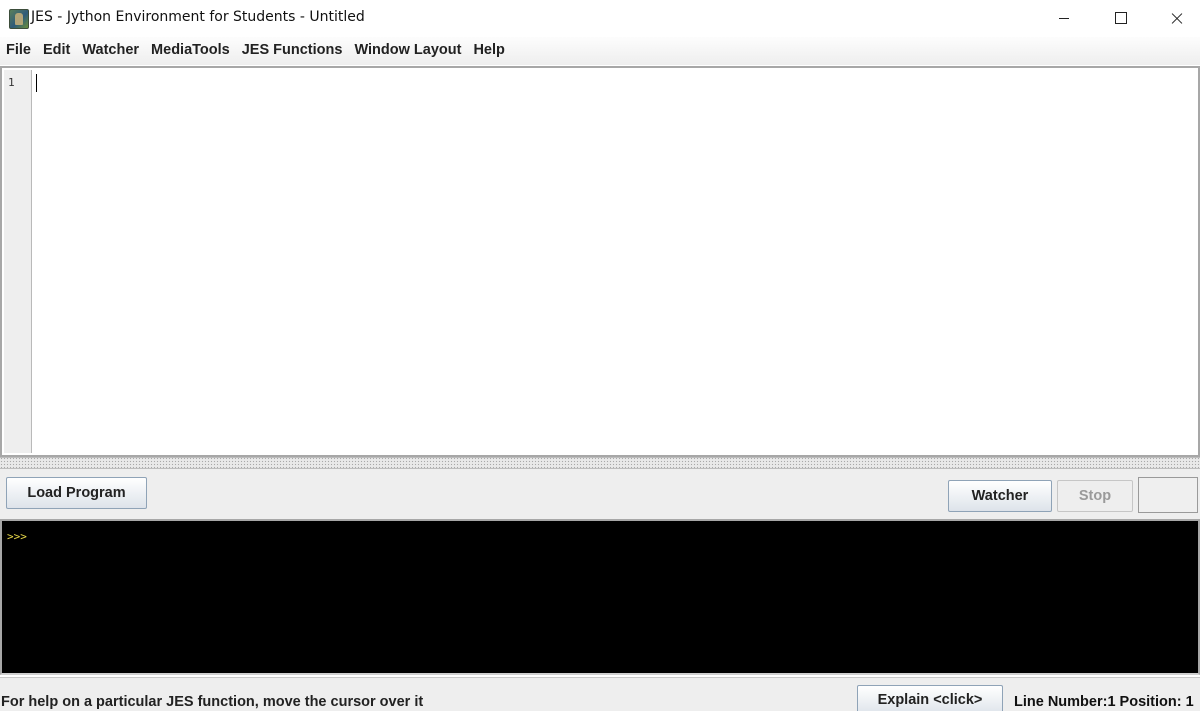  I want to click on maximize-icon, so click(1120, 18).